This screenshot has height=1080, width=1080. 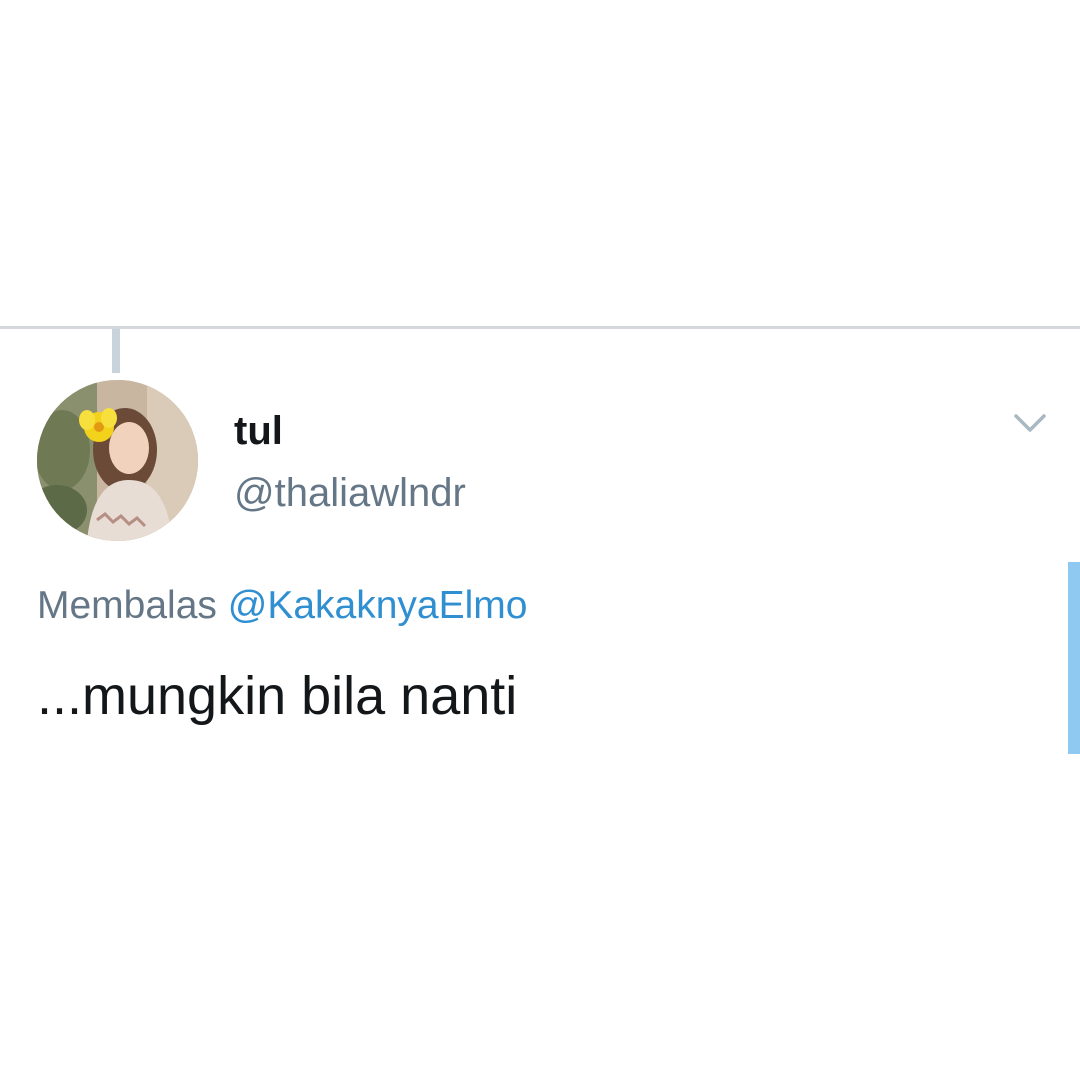 What do you see at coordinates (258, 431) in the screenshot?
I see `display-name: tul` at bounding box center [258, 431].